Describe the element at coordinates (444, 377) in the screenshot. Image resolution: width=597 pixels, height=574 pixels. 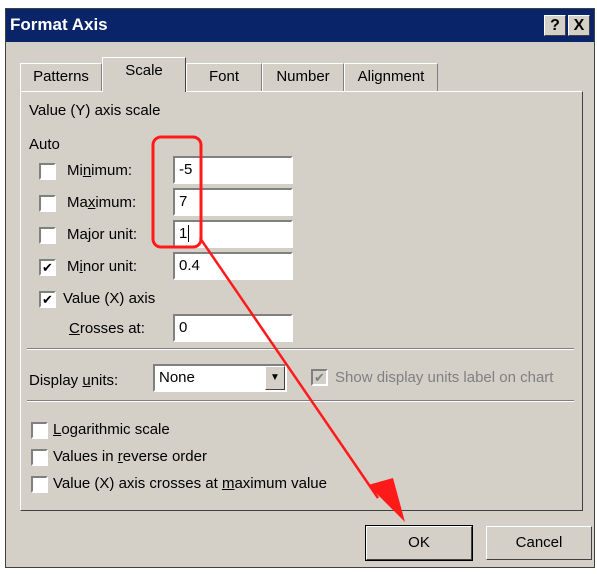
I see `show-units-label-text: Show display units label on chart` at that location.